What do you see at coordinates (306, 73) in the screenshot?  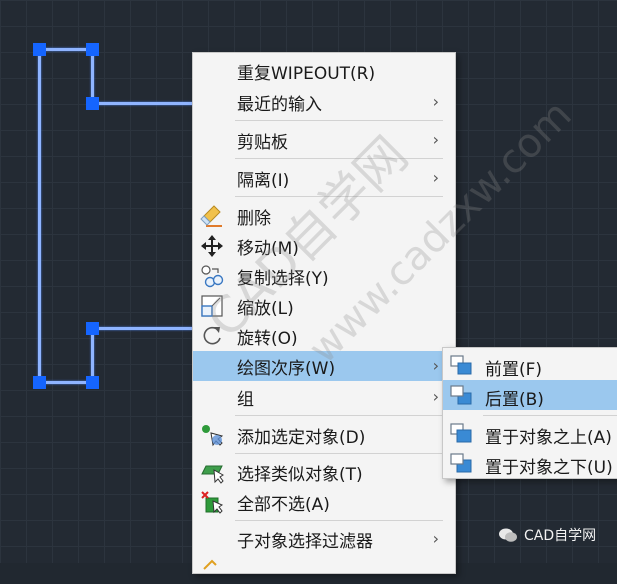 I see `menu-item-label: 重复WIPEOUT(R)` at bounding box center [306, 73].